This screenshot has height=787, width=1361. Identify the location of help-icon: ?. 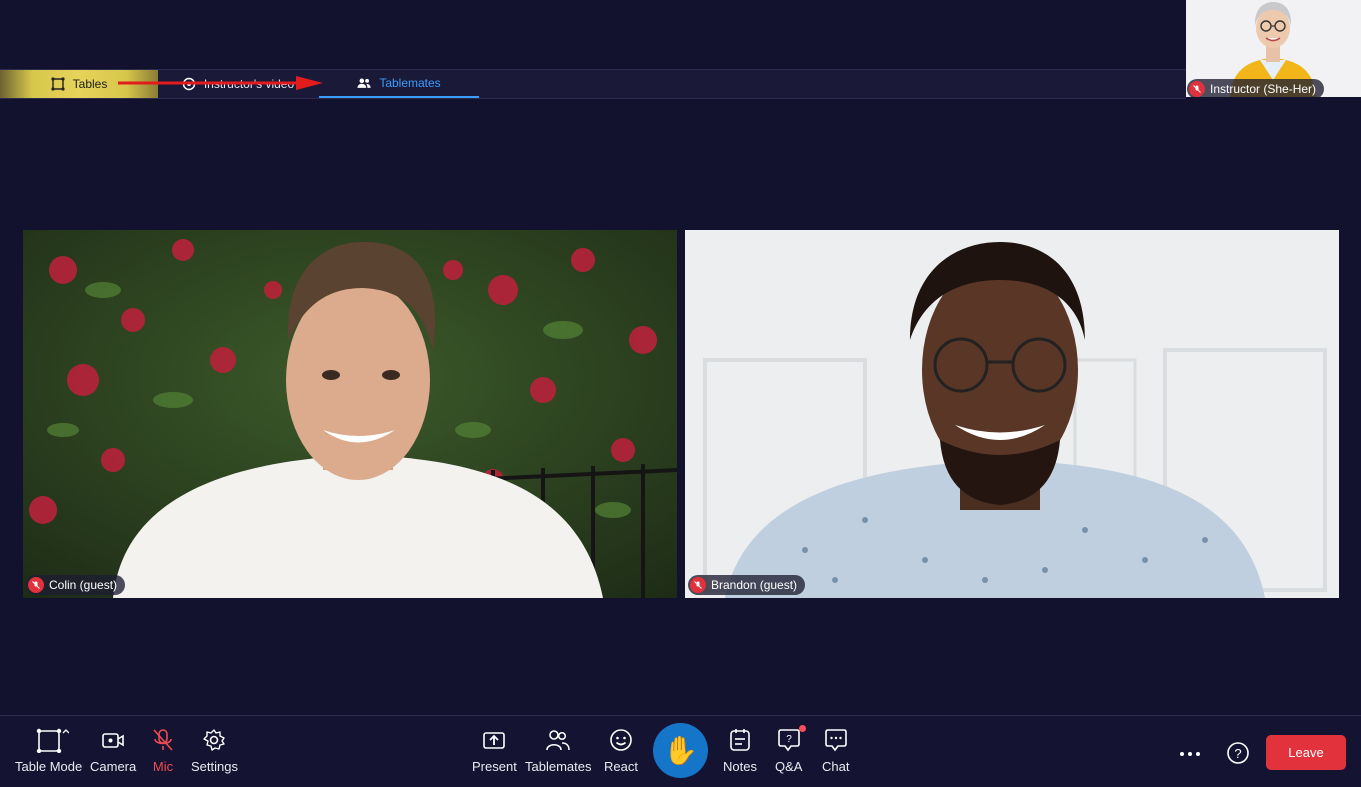
(1238, 753).